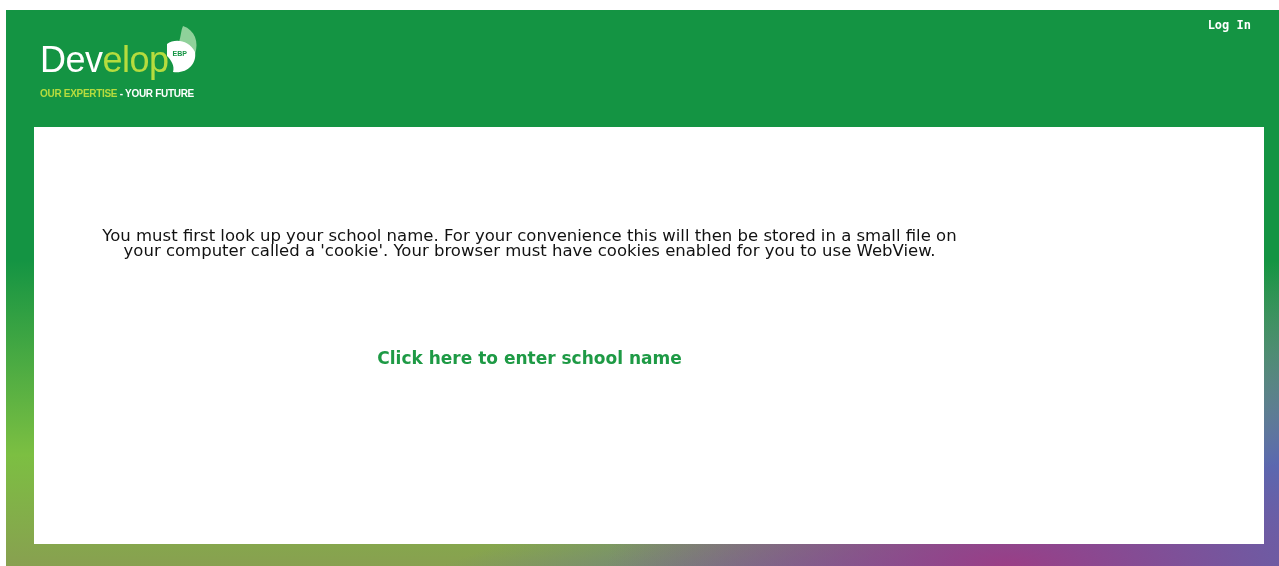 Image resolution: width=1279 pixels, height=566 pixels. Describe the element at coordinates (1229, 25) in the screenshot. I see `log-in-link: Log In` at that location.